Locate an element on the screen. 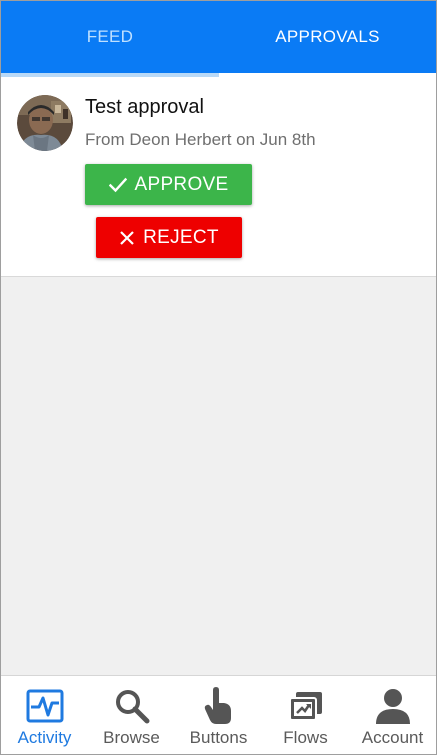 The width and height of the screenshot is (437, 755). reject-button: REJECT is located at coordinates (169, 237).